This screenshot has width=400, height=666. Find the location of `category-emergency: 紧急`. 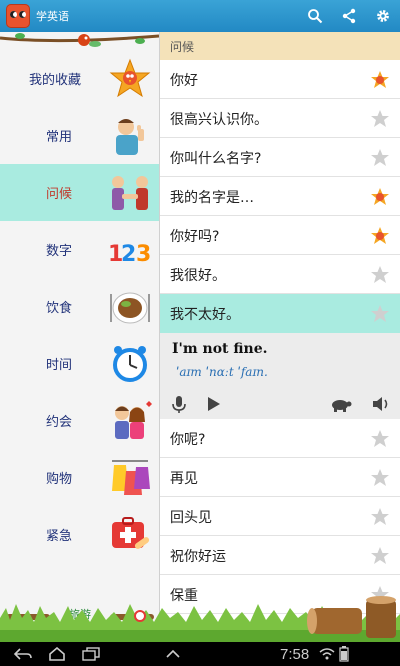

category-emergency: 紧急 is located at coordinates (79, 534).